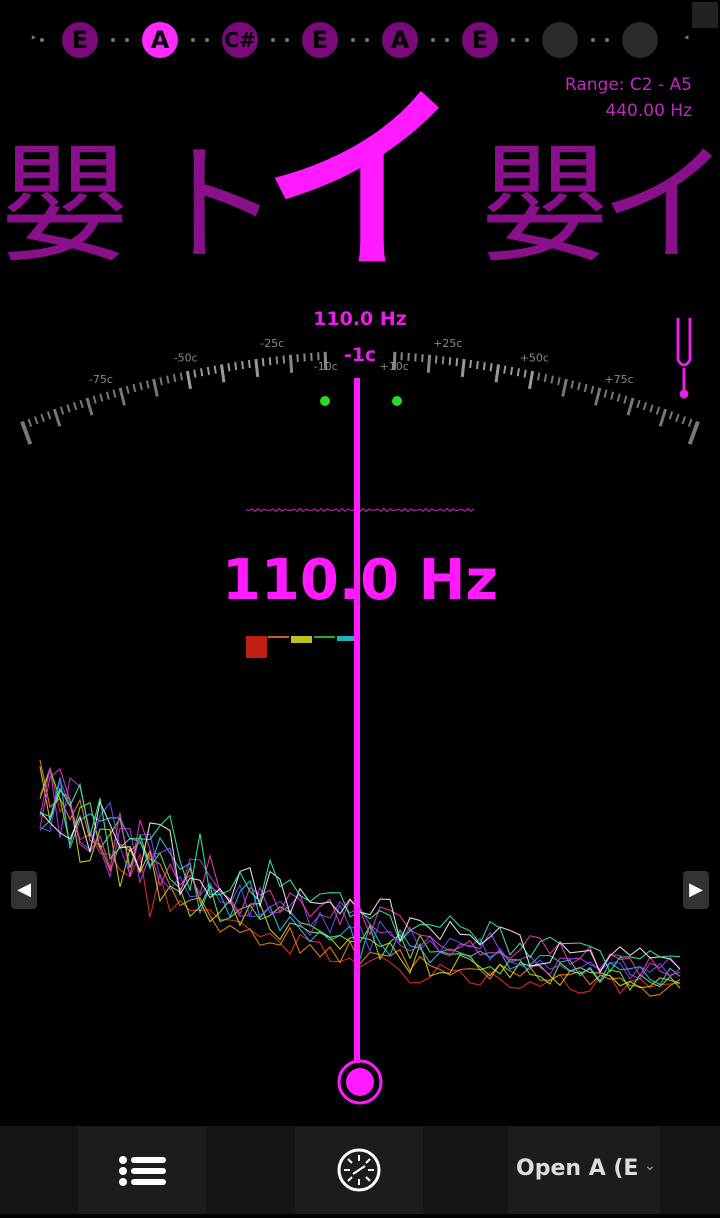  What do you see at coordinates (278, 637) in the screenshot?
I see `level-bar-orange` at bounding box center [278, 637].